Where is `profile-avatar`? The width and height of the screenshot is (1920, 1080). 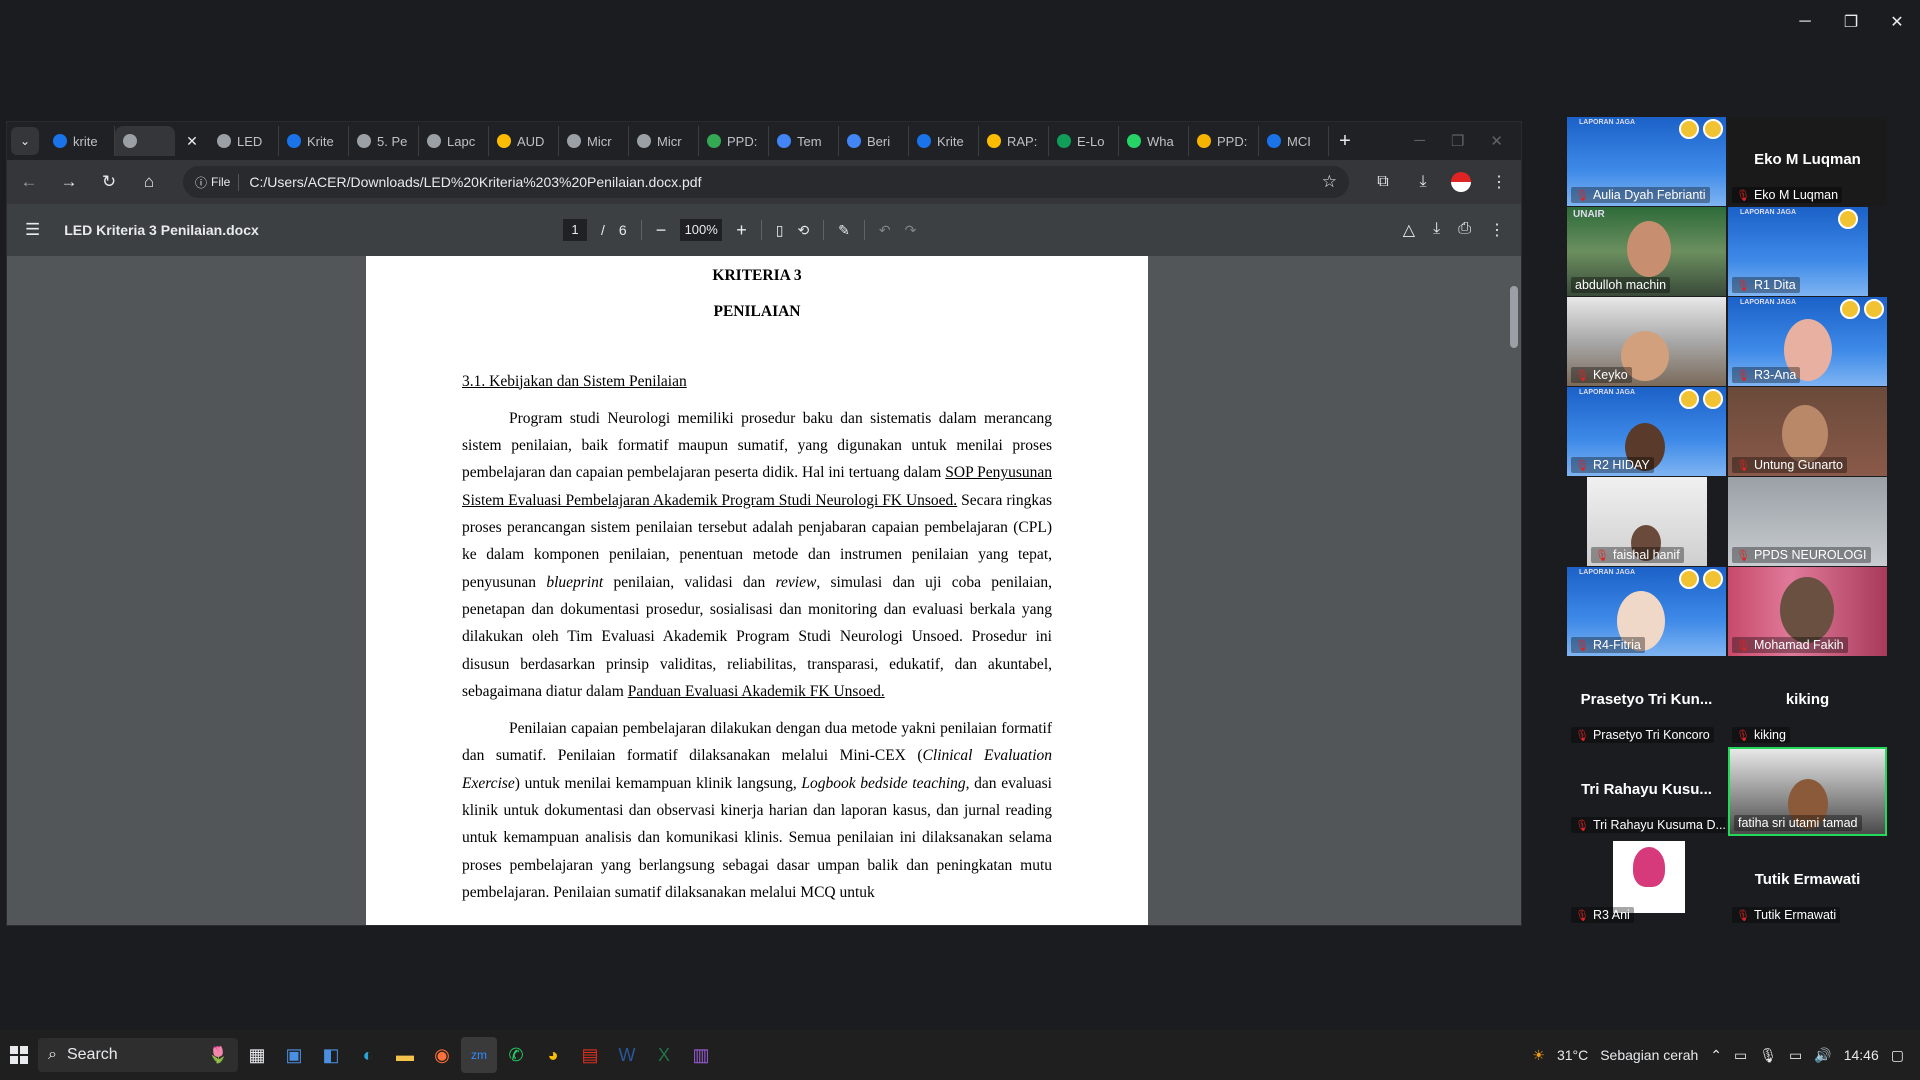
profile-avatar is located at coordinates (1461, 182).